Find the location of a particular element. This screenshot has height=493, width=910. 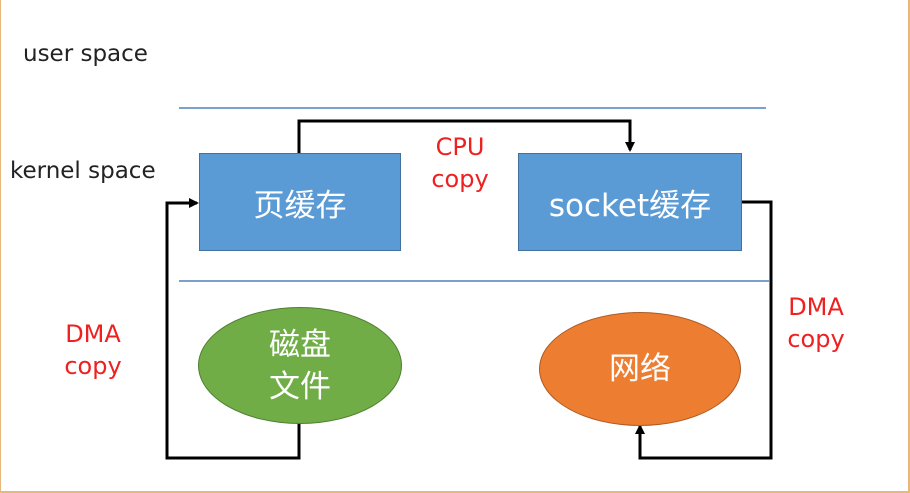

page-cache-node: 页缓存 is located at coordinates (300, 202).